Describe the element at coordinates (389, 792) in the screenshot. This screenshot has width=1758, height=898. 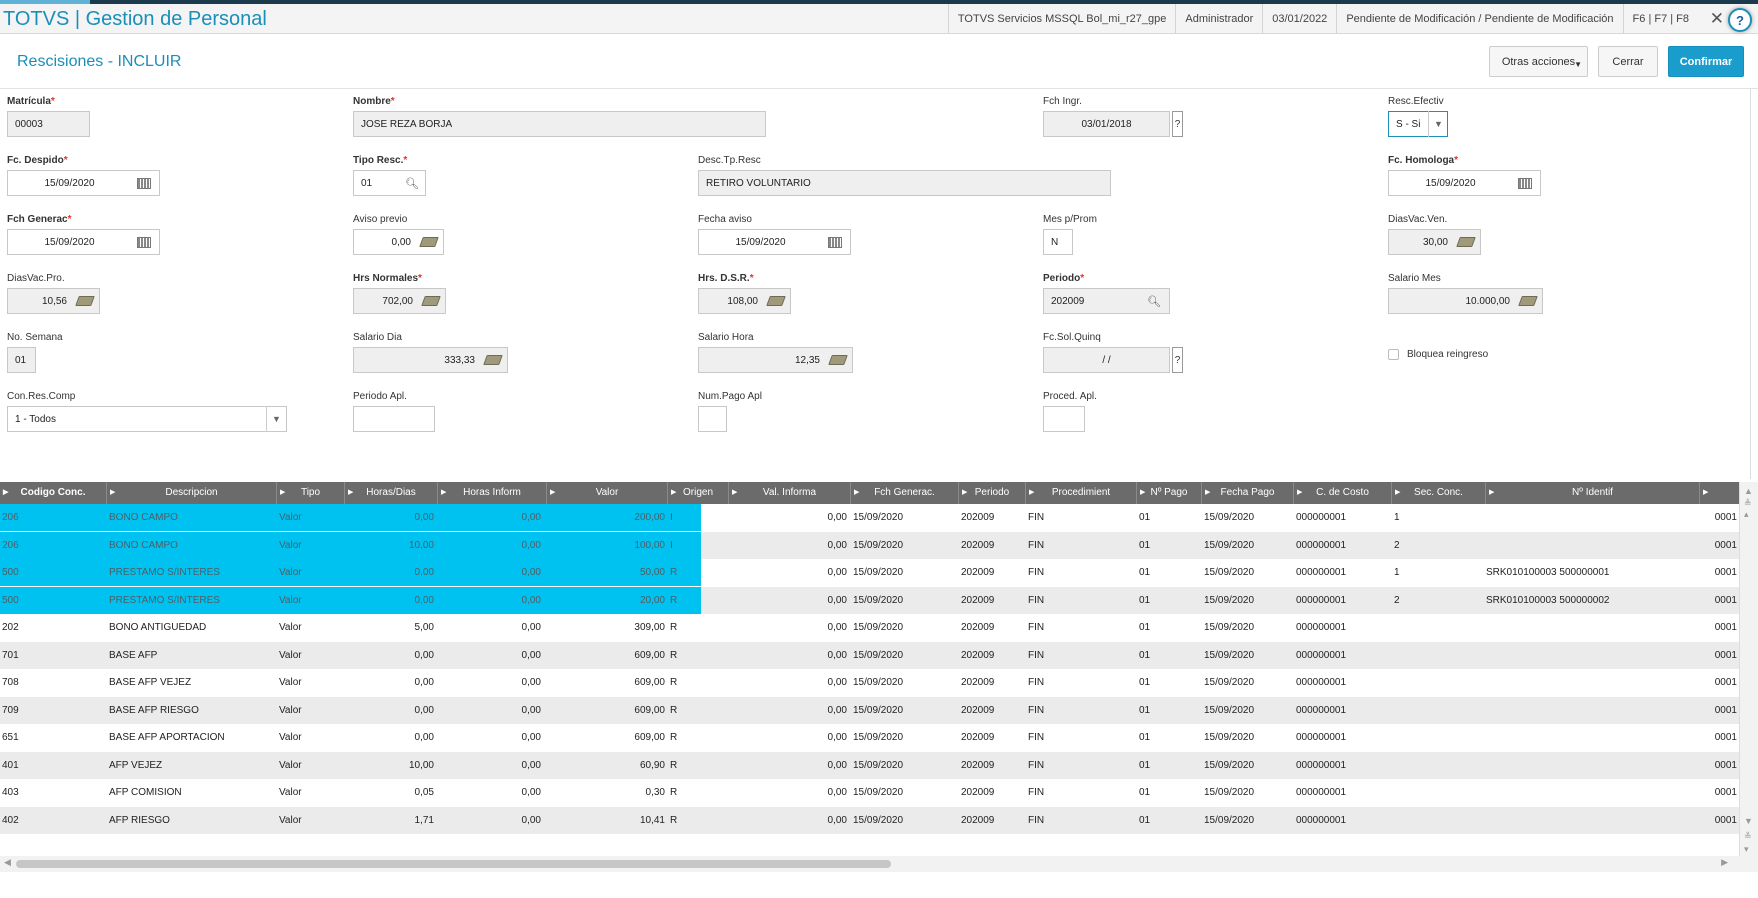
I see `cell-horas: 0,05` at that location.